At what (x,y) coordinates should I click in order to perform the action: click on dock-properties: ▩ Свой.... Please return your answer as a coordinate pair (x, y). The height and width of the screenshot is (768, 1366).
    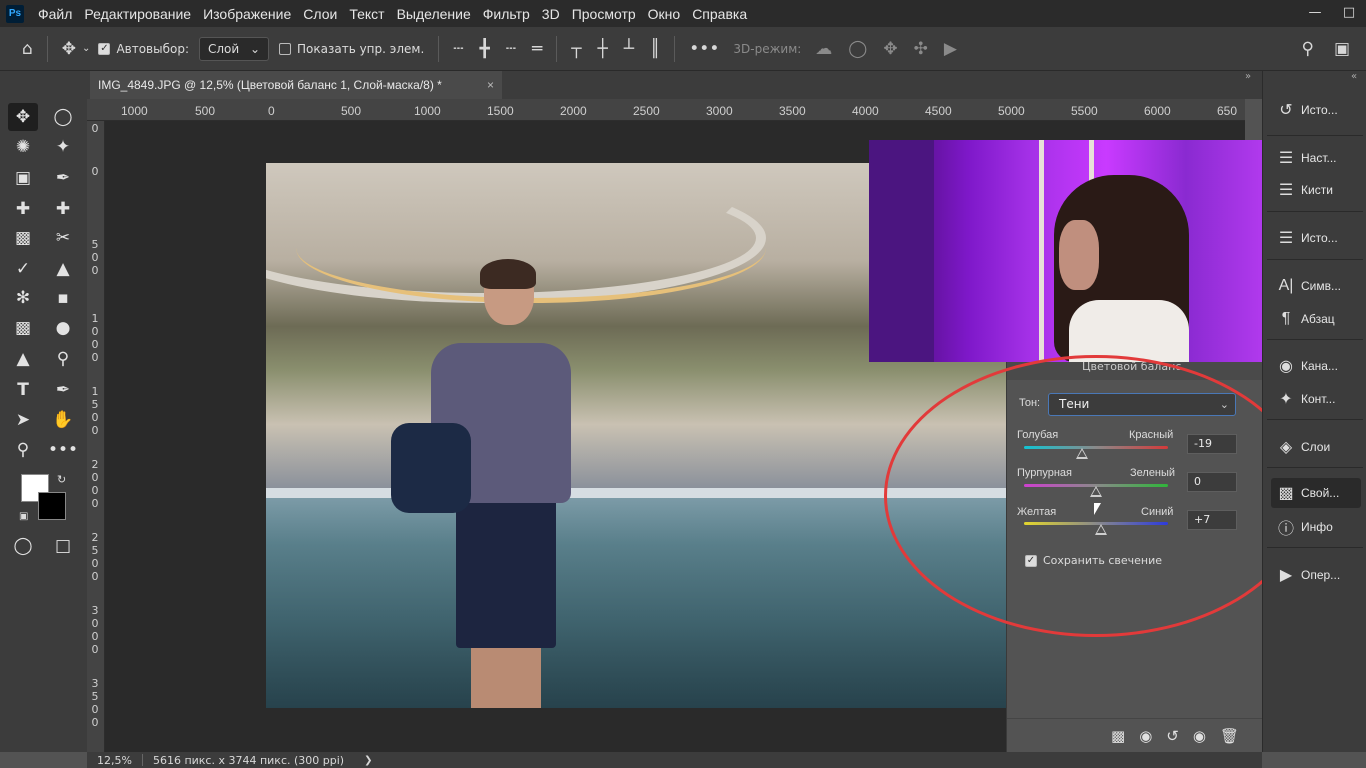
    Looking at the image, I should click on (1316, 493).